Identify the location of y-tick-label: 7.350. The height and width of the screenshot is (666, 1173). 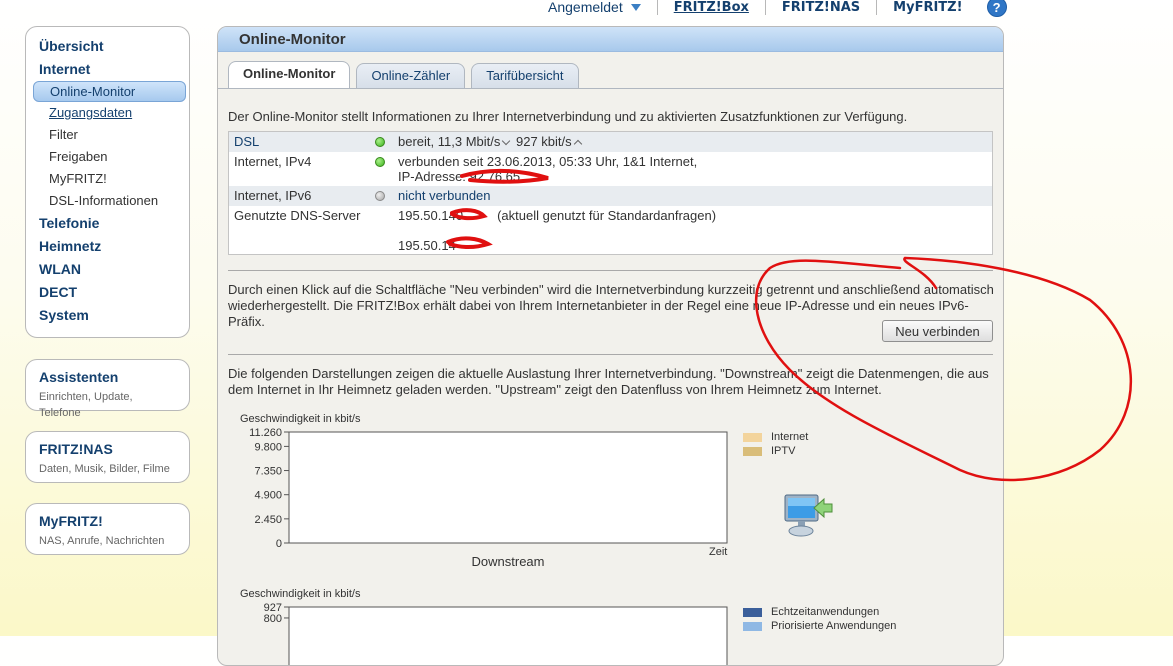
(268, 472).